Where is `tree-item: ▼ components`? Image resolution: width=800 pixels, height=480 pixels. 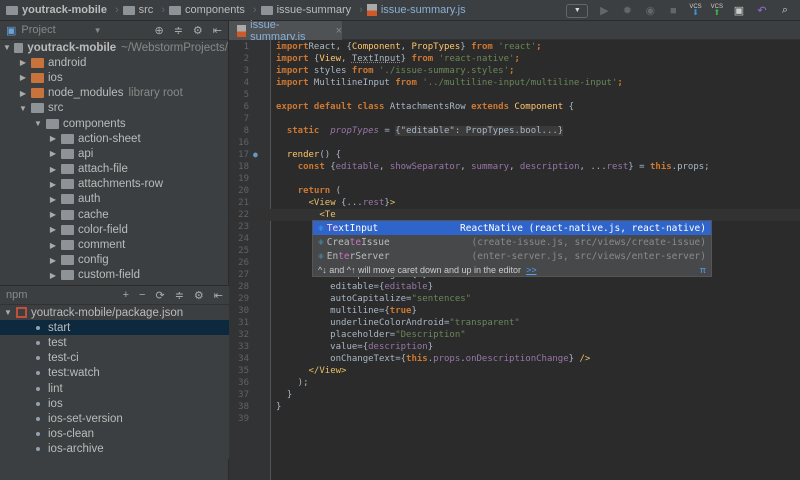 tree-item: ▼ components is located at coordinates (114, 123).